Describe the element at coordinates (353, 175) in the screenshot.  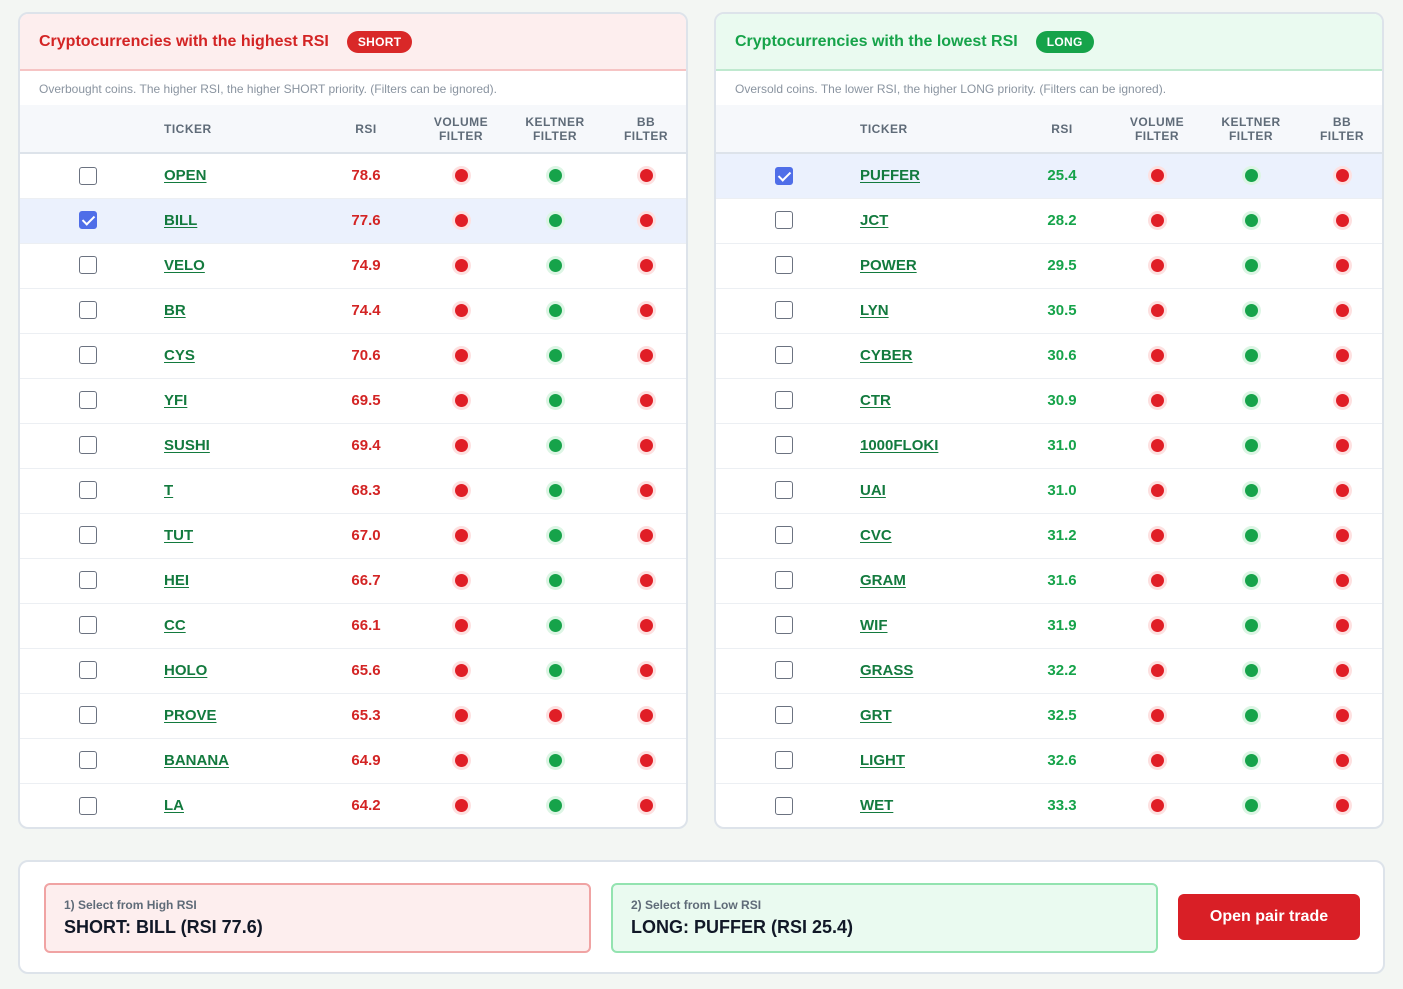
I see `table-row: OPEN 78.6` at that location.